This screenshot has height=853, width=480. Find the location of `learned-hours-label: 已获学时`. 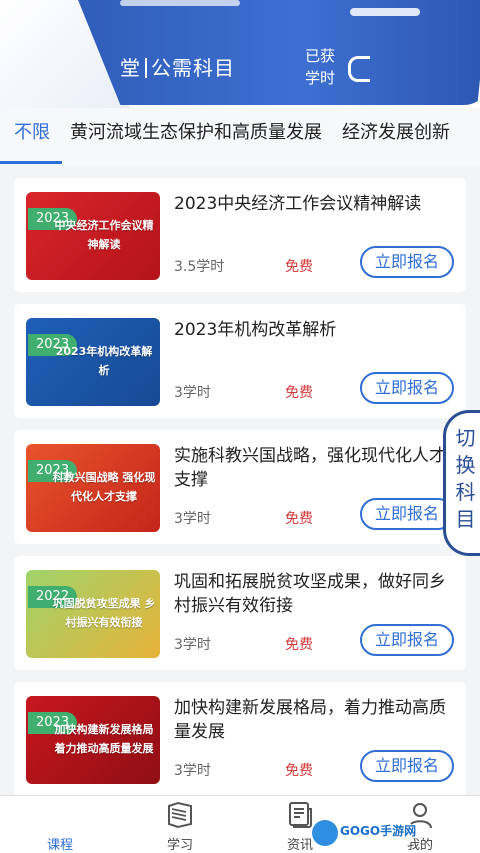

learned-hours-label: 已获学时 is located at coordinates (319, 67).